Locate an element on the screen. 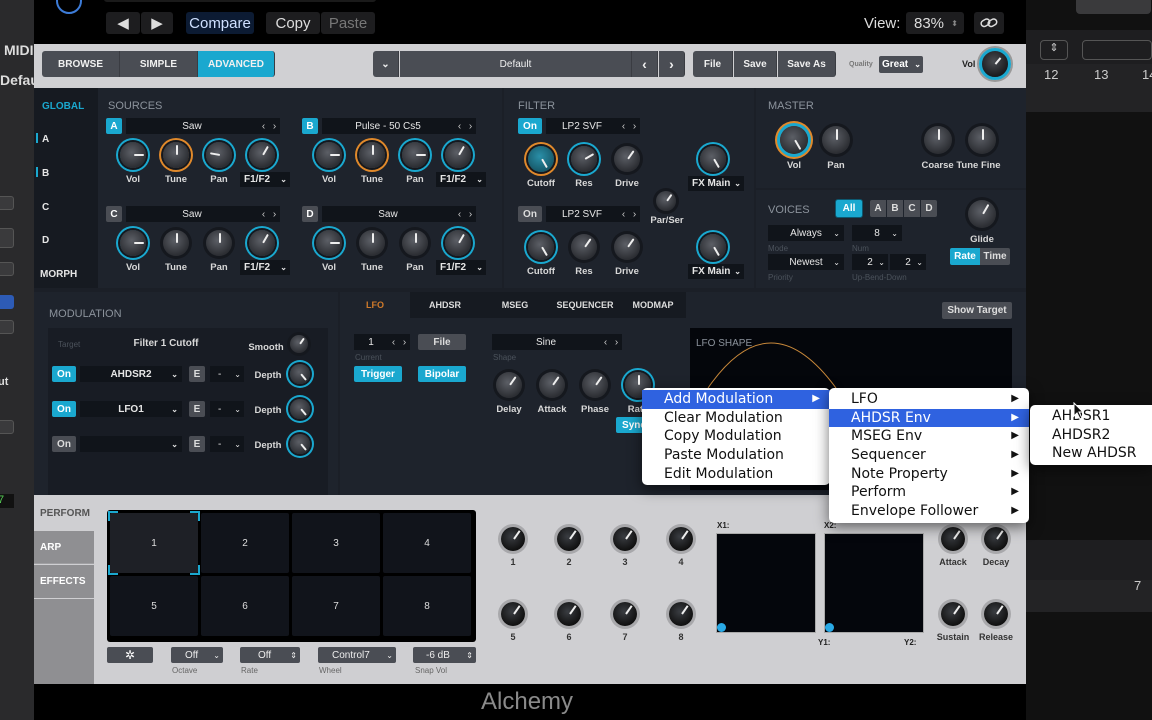 The height and width of the screenshot is (720, 1152). quality-select: Great ⌄ is located at coordinates (901, 64).